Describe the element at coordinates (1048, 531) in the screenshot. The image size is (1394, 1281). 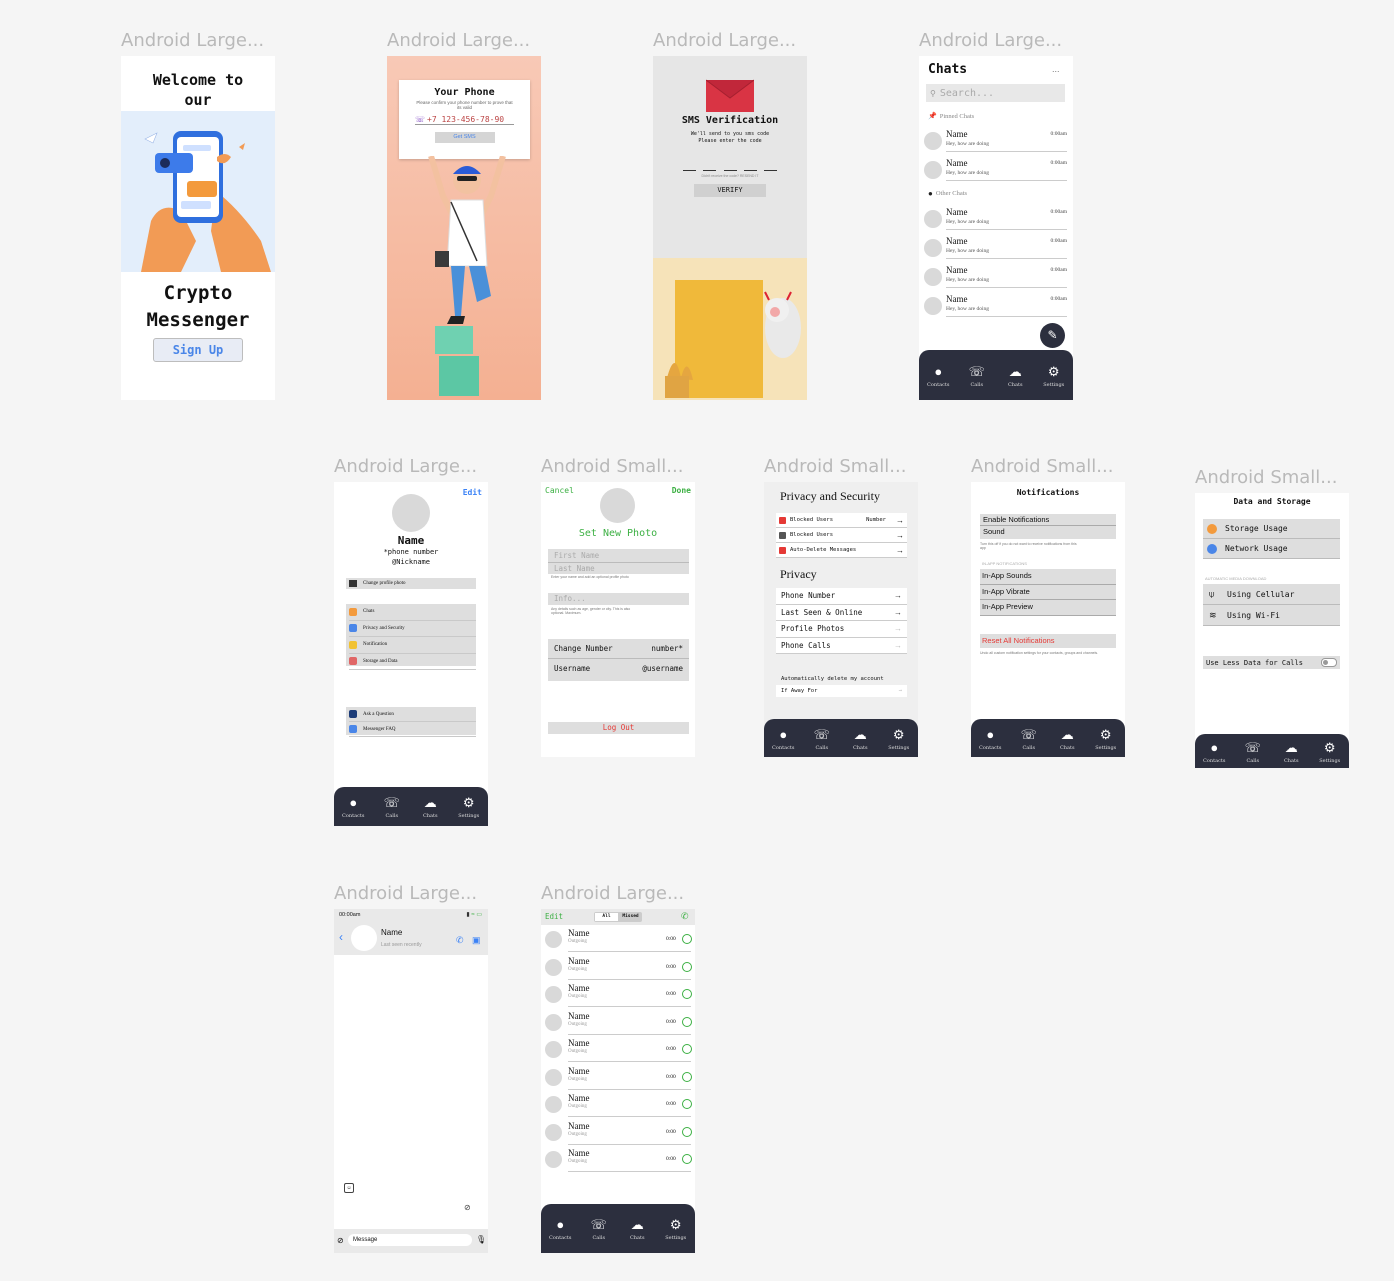
I see `sound-row: Sound` at that location.